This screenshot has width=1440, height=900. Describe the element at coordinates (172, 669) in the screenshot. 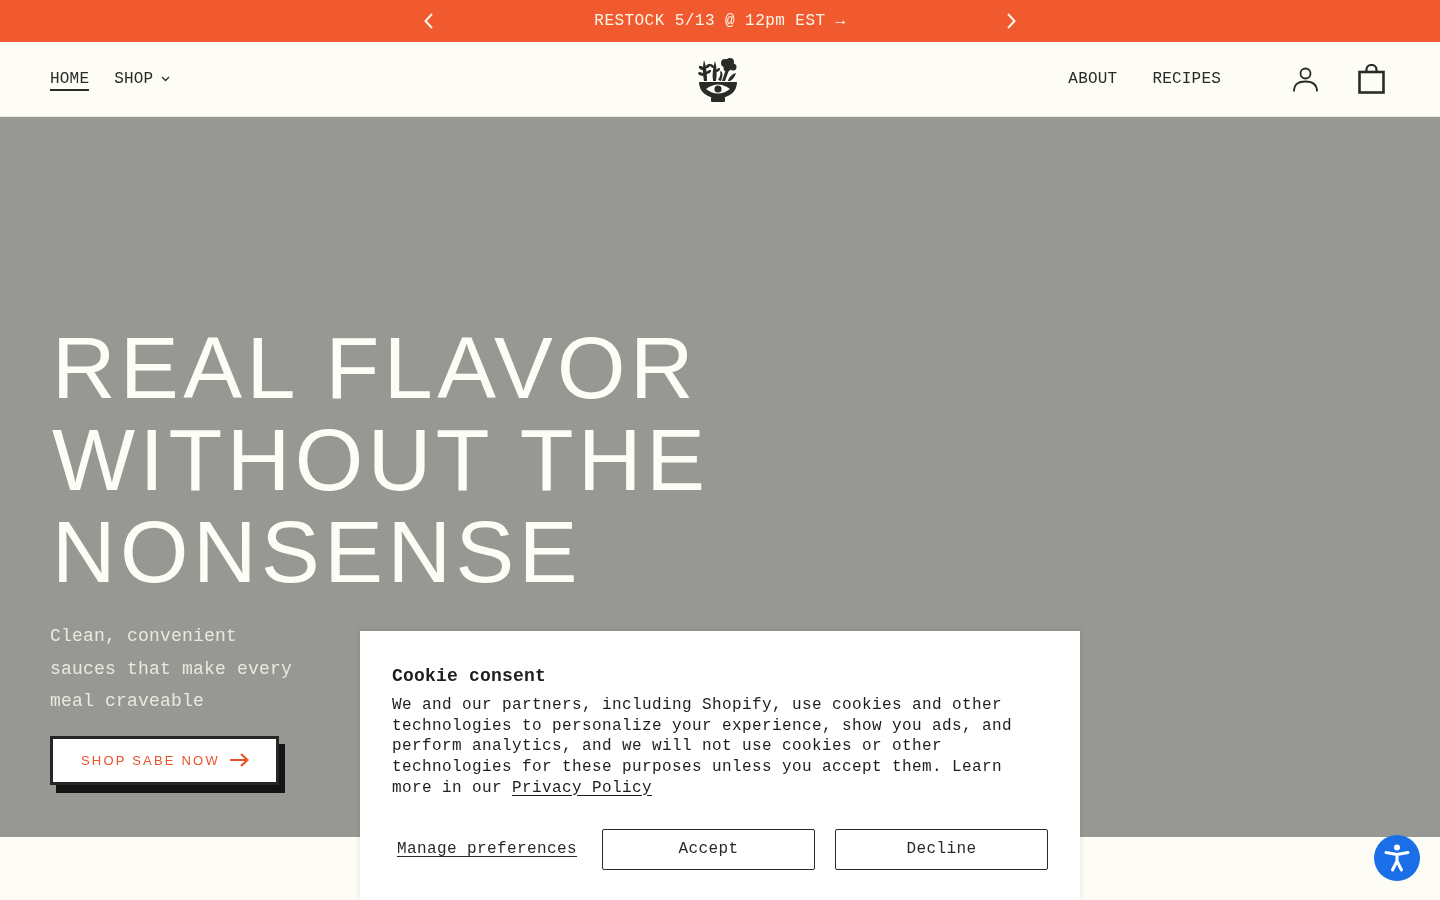

I see `hero-subtitle: Clean, convenient sauces that make every meal craveable` at that location.